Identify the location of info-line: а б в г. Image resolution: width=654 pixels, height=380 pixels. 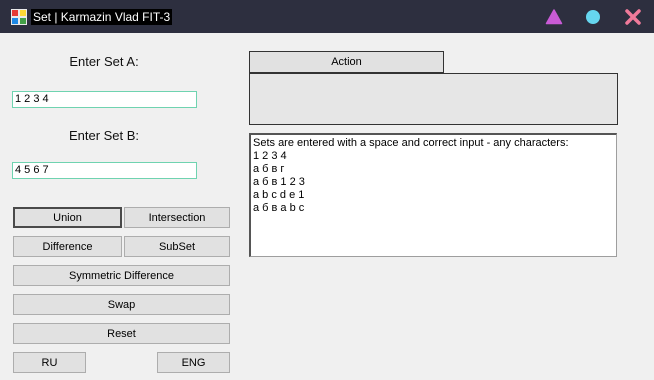
(269, 169).